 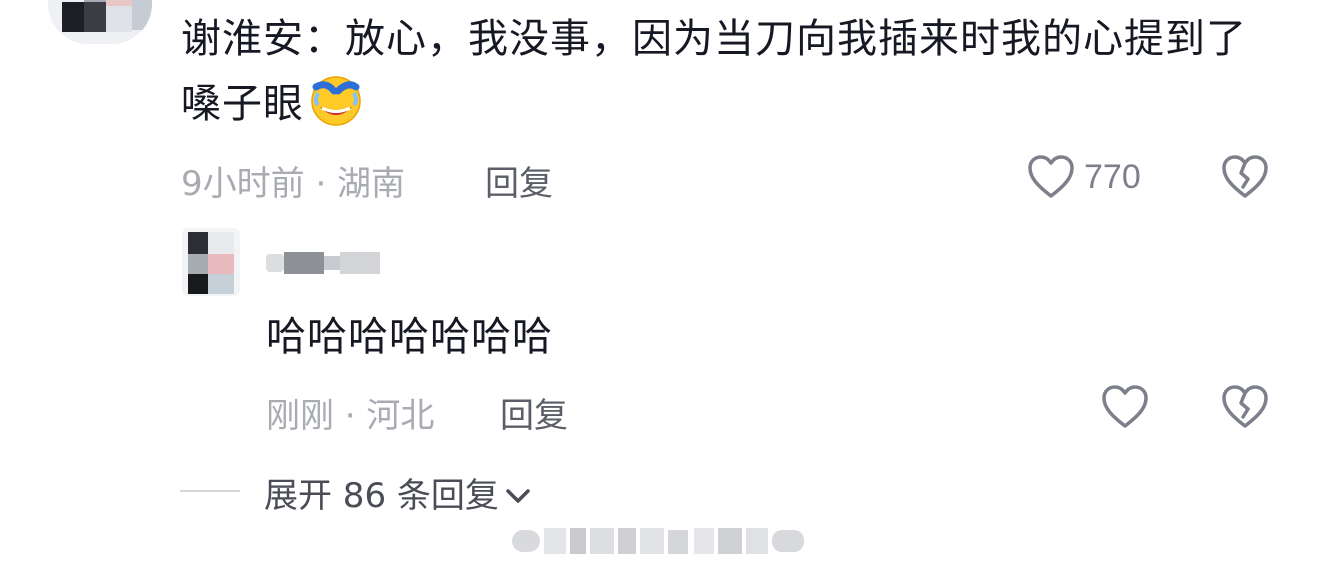 What do you see at coordinates (1112, 177) in the screenshot?
I see `like-count: 770` at bounding box center [1112, 177].